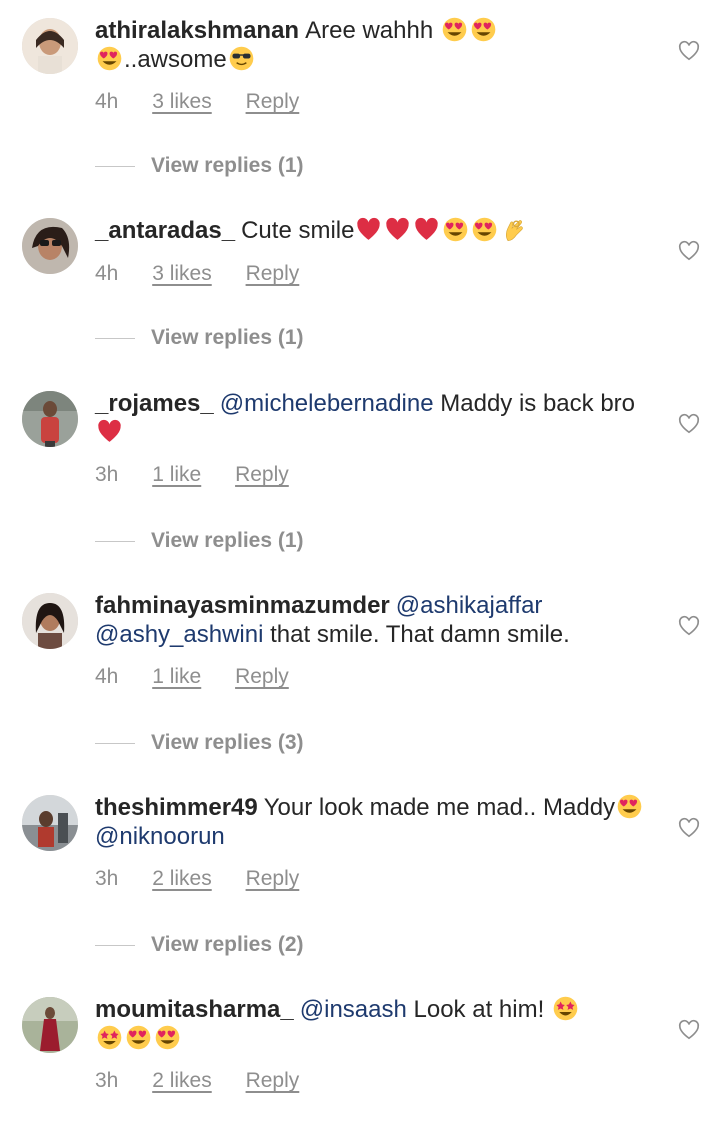 This screenshot has height=1127, width=725. What do you see at coordinates (439, 807) in the screenshot?
I see `comment-body: Your look made me mad.. Maddy` at bounding box center [439, 807].